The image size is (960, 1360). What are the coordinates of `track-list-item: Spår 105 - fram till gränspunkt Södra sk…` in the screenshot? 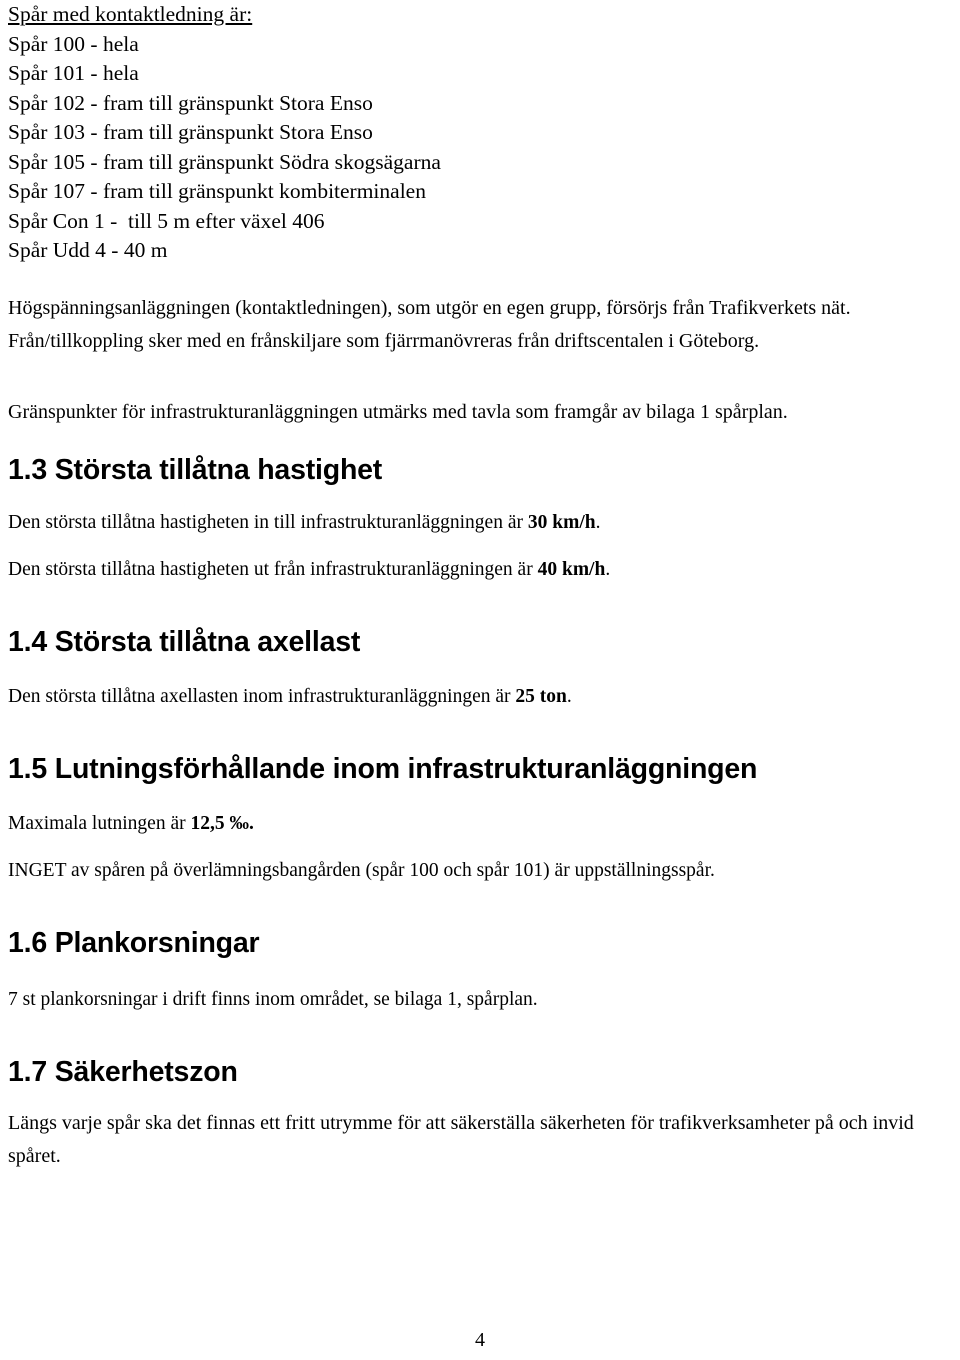 It's located at (224, 161).